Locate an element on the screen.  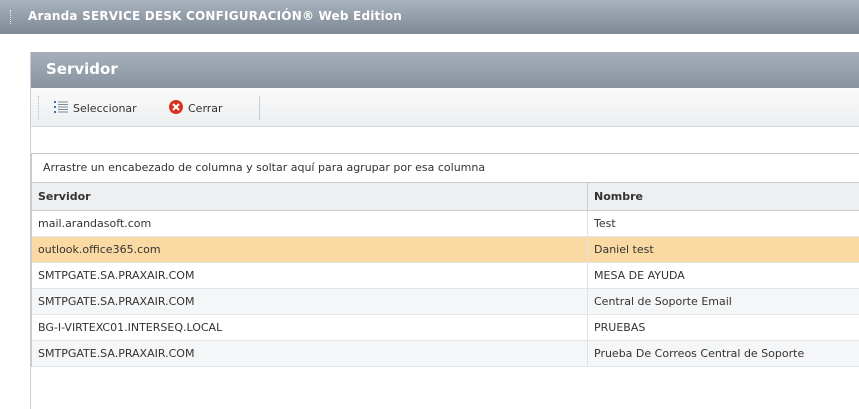
table-row-selected: outlook.office365.com Daniel test is located at coordinates (445, 250).